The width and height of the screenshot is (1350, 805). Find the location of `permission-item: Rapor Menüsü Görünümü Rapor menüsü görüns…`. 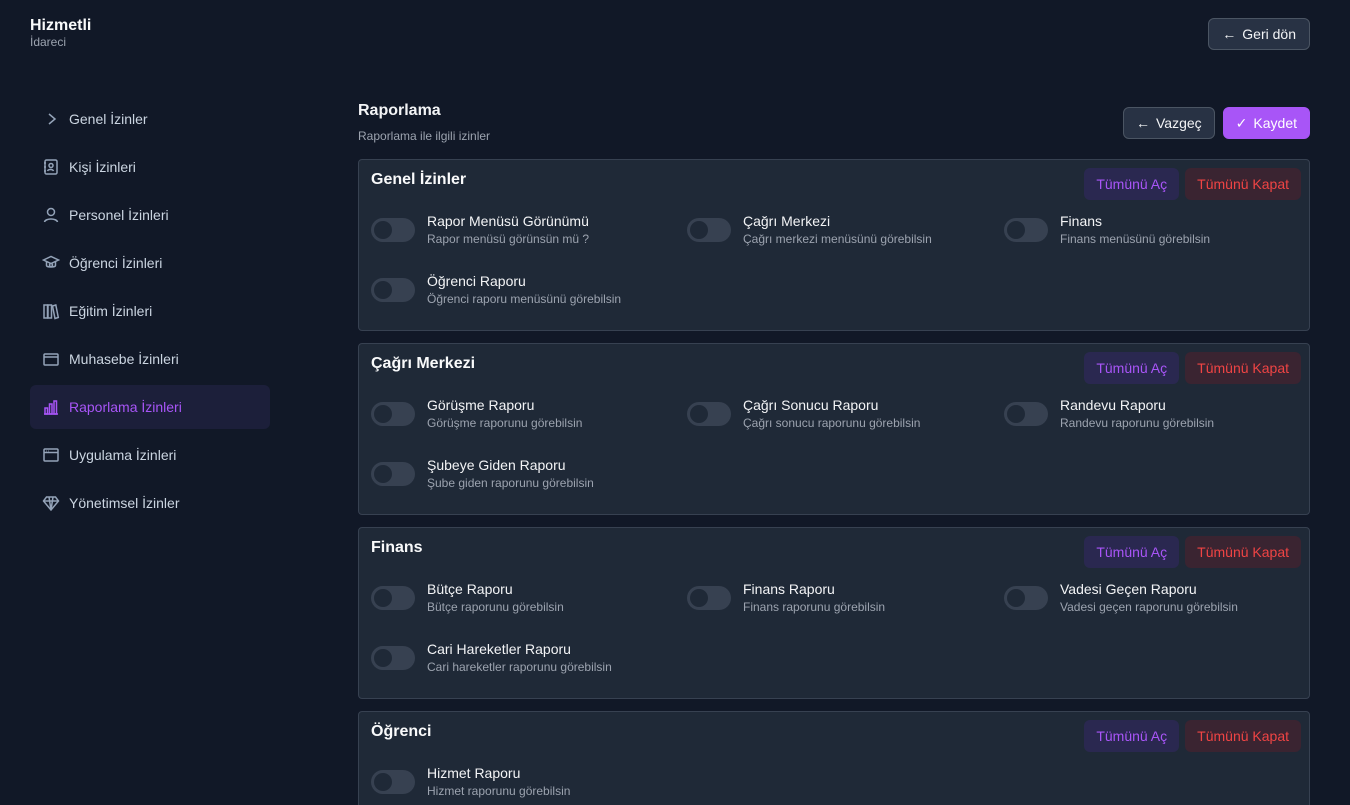

permission-item: Rapor Menüsü Görünümü Rapor menüsü görüns… is located at coordinates (529, 235).